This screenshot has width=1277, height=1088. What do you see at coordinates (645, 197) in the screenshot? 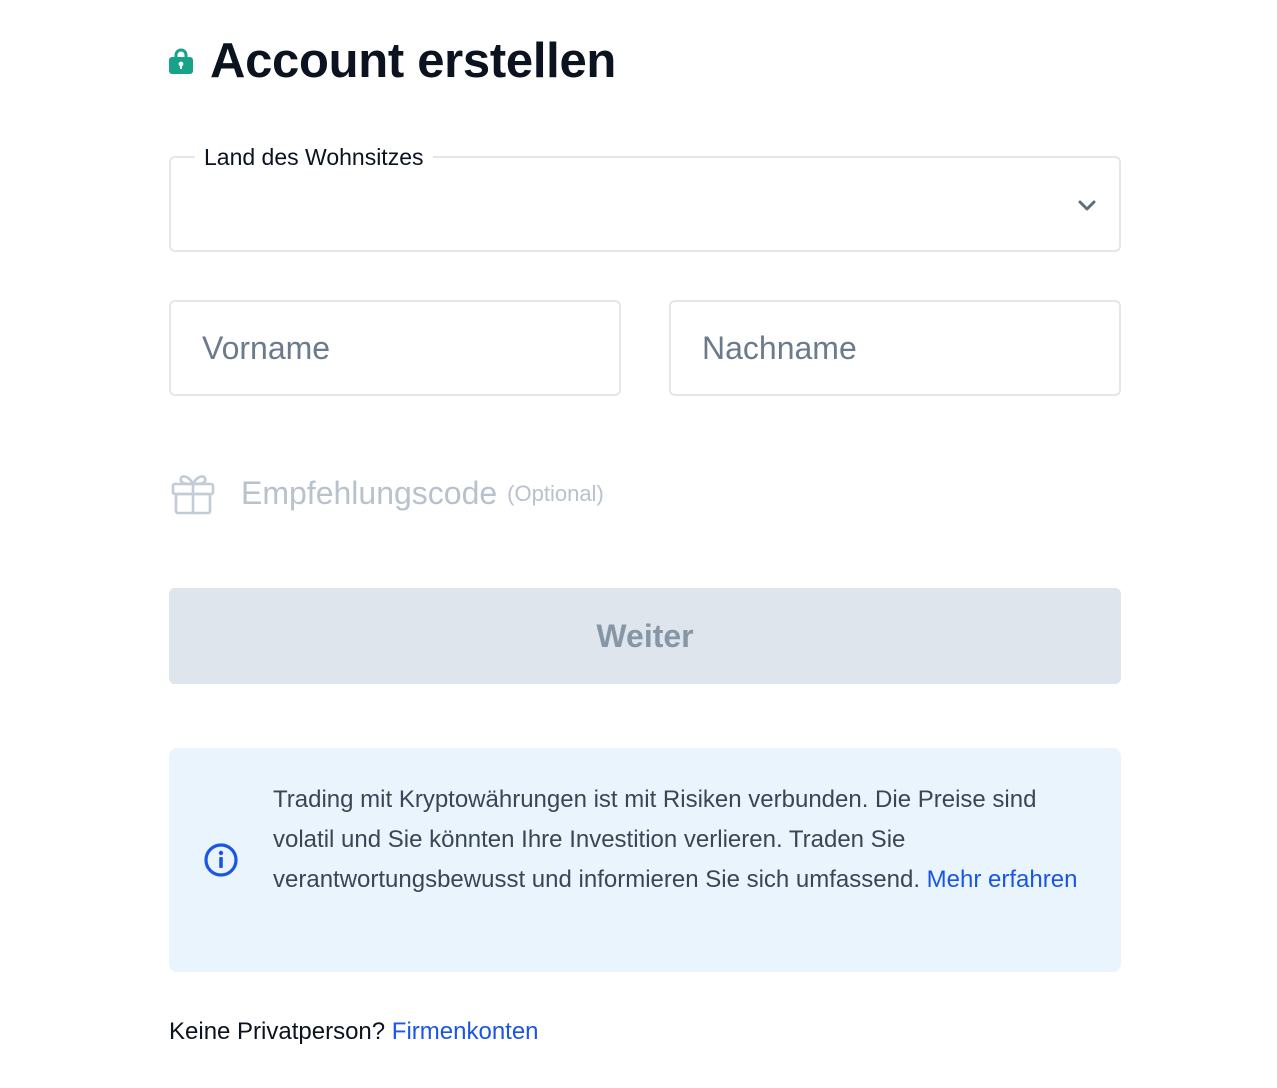
I see `country-select: Land des Wohnsitzes` at bounding box center [645, 197].